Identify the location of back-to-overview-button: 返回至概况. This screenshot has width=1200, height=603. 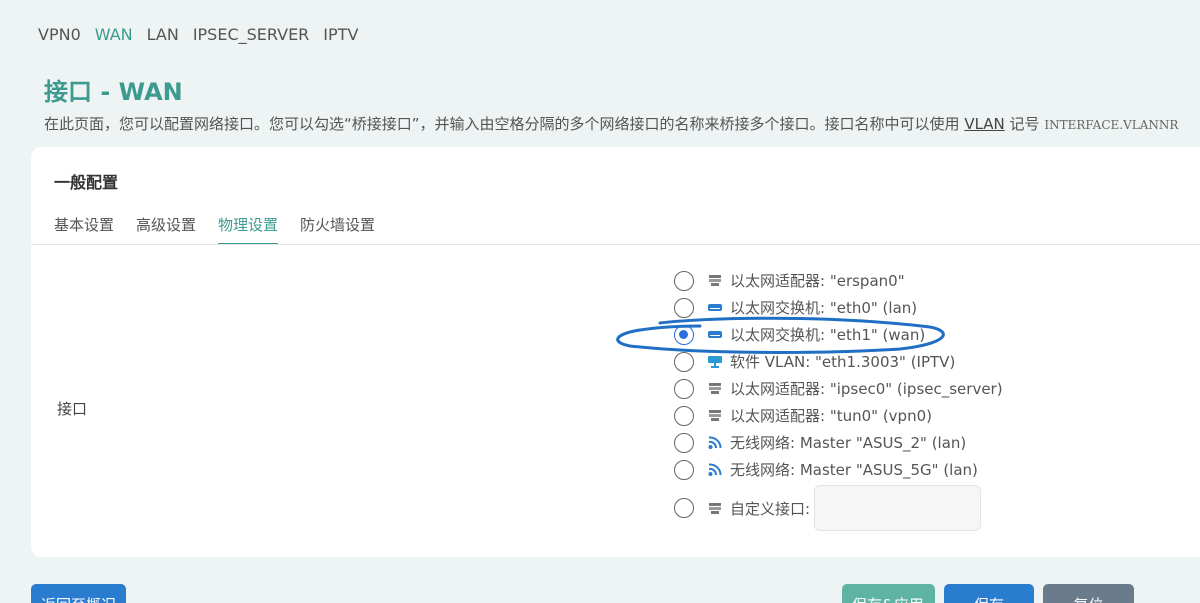
(78, 593).